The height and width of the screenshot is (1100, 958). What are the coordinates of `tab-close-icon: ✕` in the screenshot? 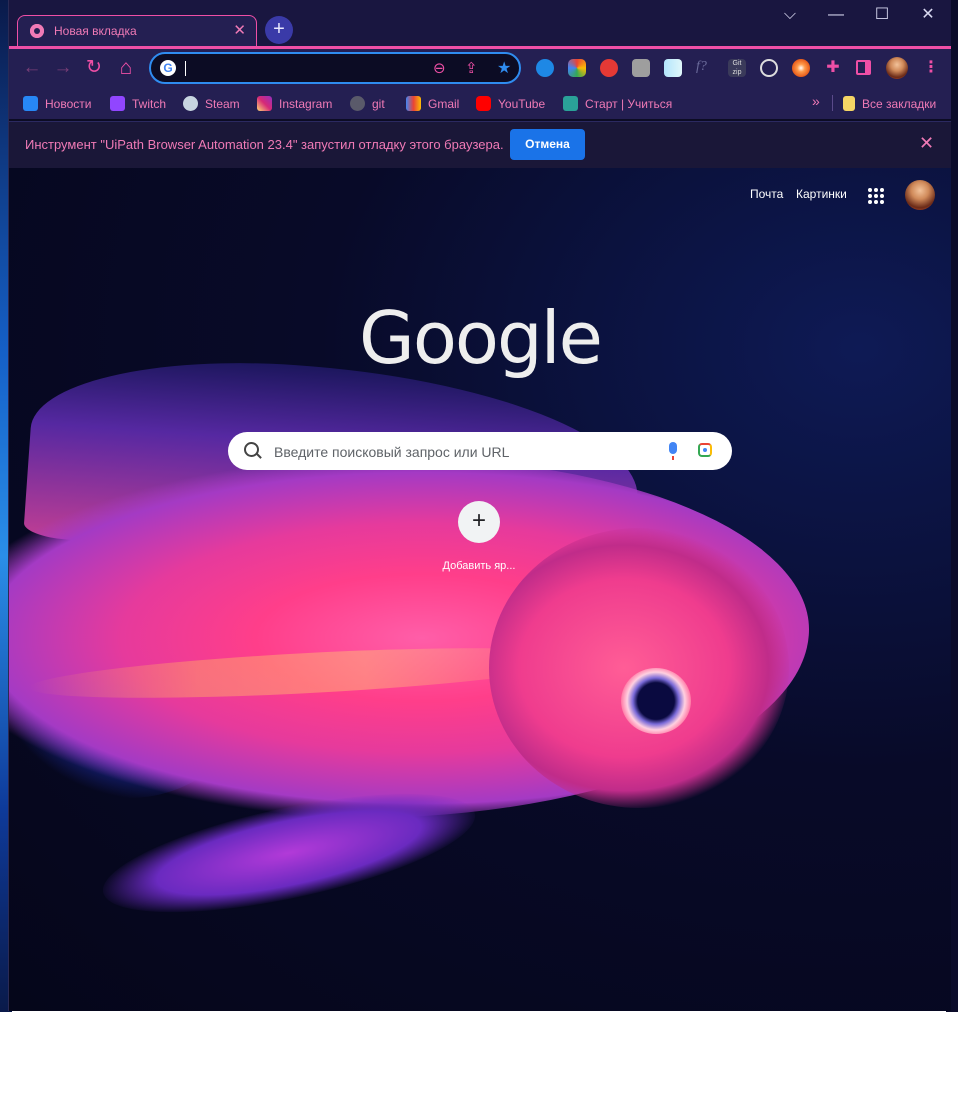 It's located at (239, 30).